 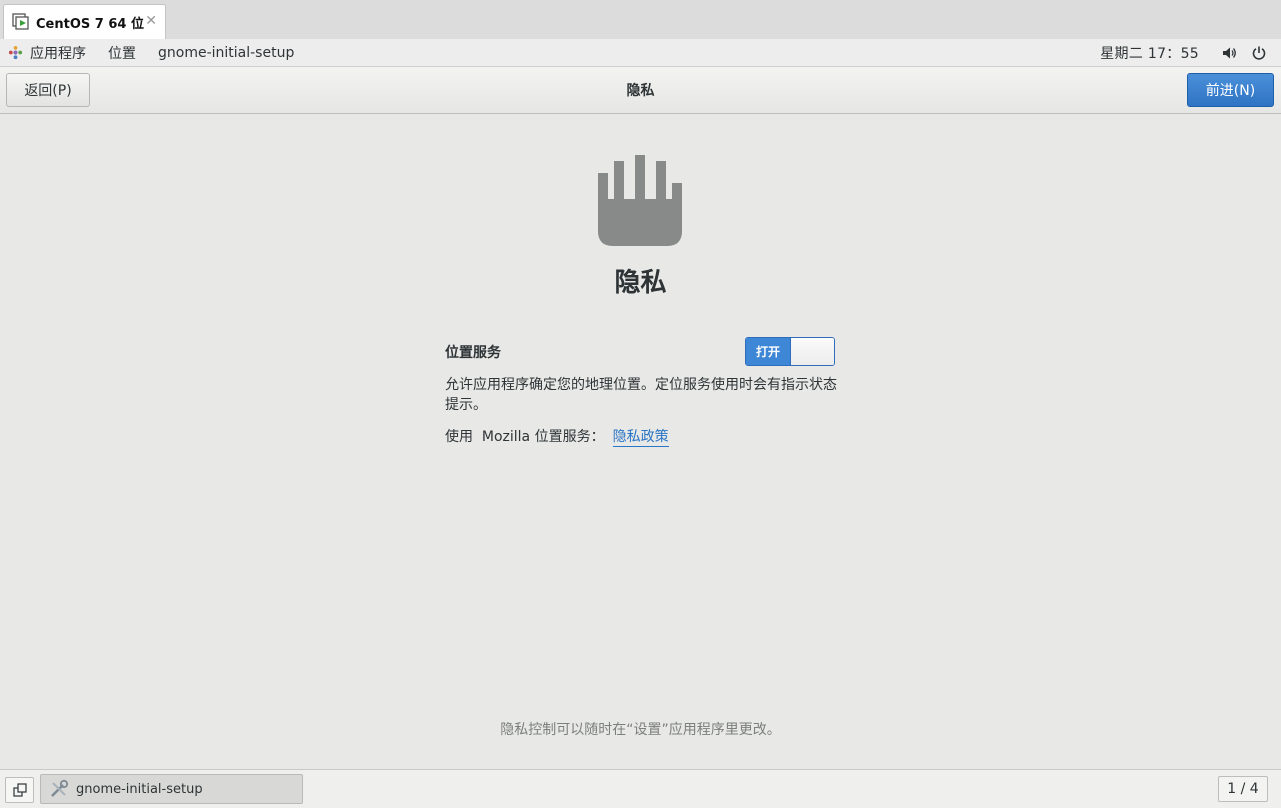 What do you see at coordinates (60, 788) in the screenshot?
I see `tools-icon` at bounding box center [60, 788].